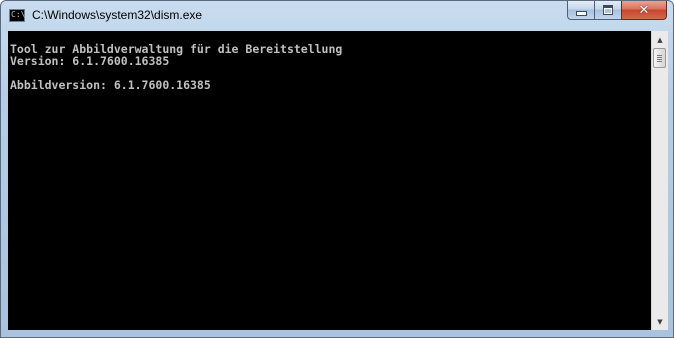 The image size is (674, 338). I want to click on maximize-icon, so click(608, 10).